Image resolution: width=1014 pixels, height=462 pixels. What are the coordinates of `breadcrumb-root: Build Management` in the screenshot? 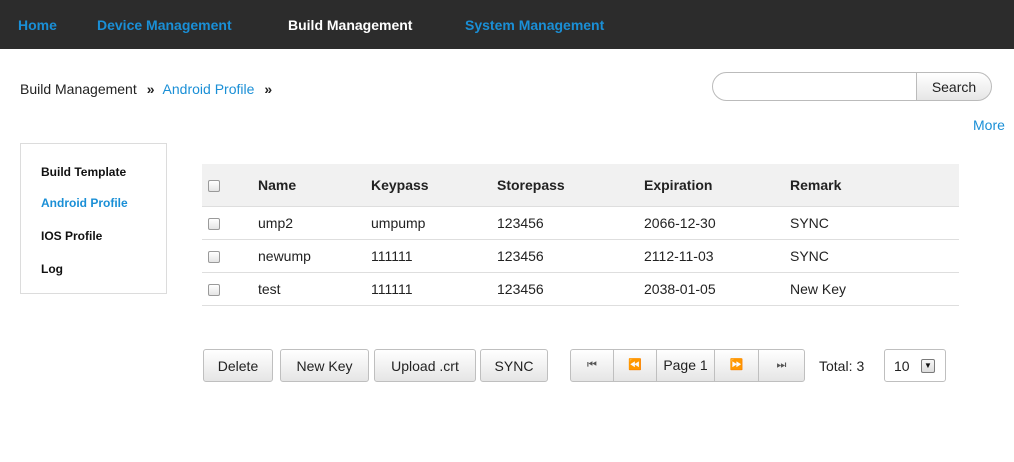 It's located at (78, 89).